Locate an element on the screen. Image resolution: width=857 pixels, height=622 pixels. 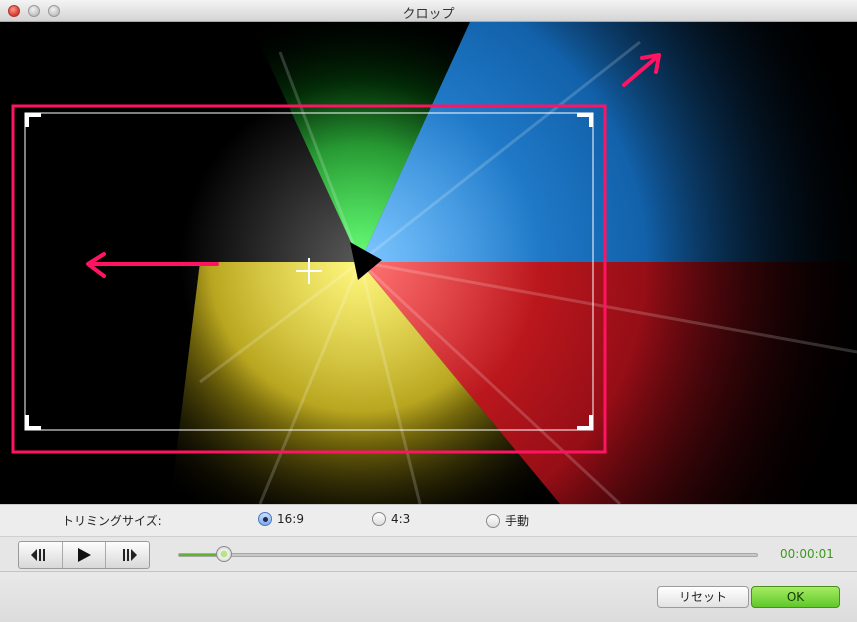
playback-button-group is located at coordinates (84, 555).